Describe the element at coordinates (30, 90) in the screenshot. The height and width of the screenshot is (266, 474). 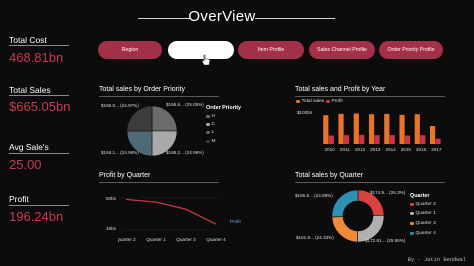
I see `kpi-label-total-sales: Total Sales` at that location.